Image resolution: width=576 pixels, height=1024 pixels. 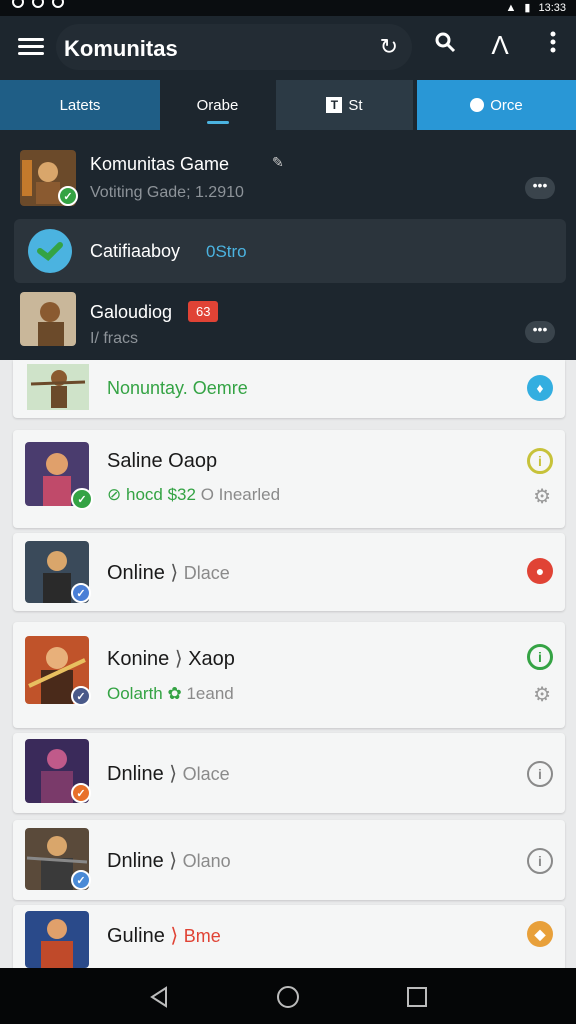 I want to click on status-badge-icon: ✓, so click(x=81, y=793).